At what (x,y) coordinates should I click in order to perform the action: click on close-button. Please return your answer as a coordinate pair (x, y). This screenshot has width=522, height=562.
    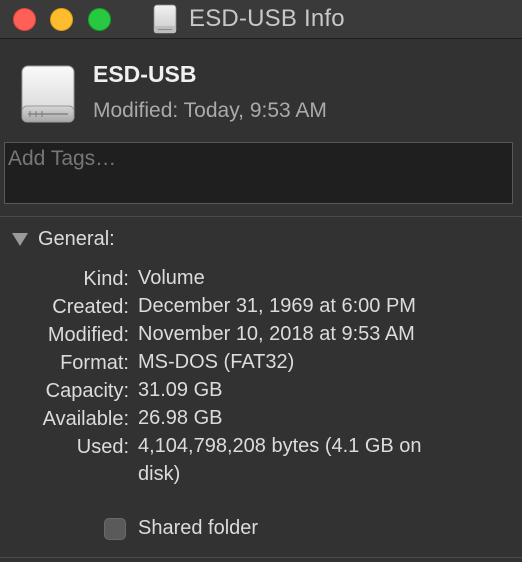
    Looking at the image, I should click on (24, 19).